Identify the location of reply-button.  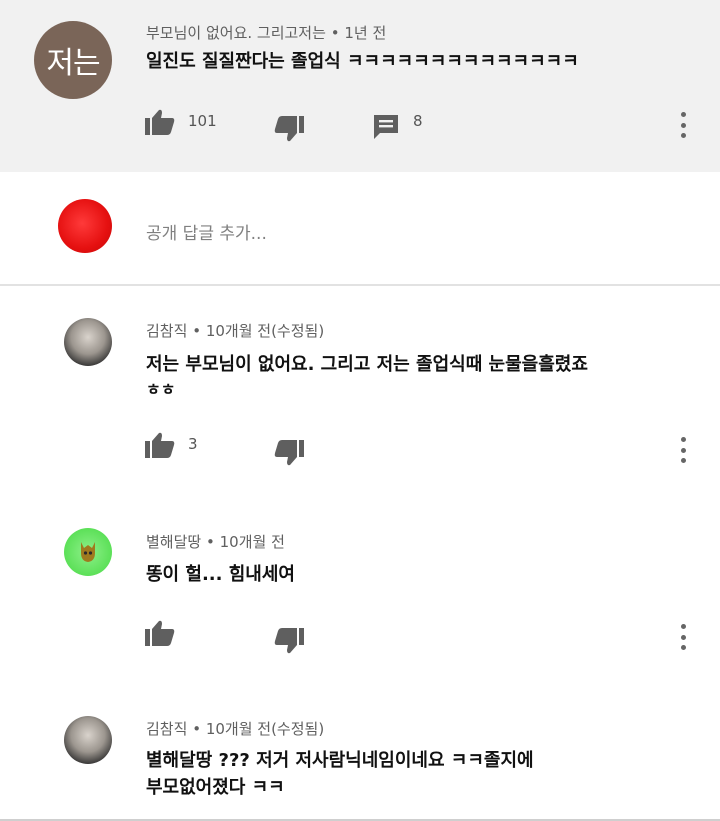
(386, 127).